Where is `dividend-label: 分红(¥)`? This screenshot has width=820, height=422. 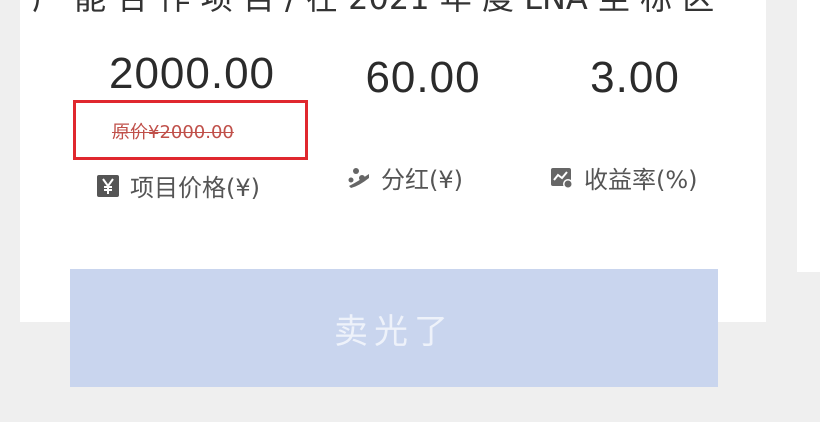 dividend-label: 分红(¥) is located at coordinates (405, 177).